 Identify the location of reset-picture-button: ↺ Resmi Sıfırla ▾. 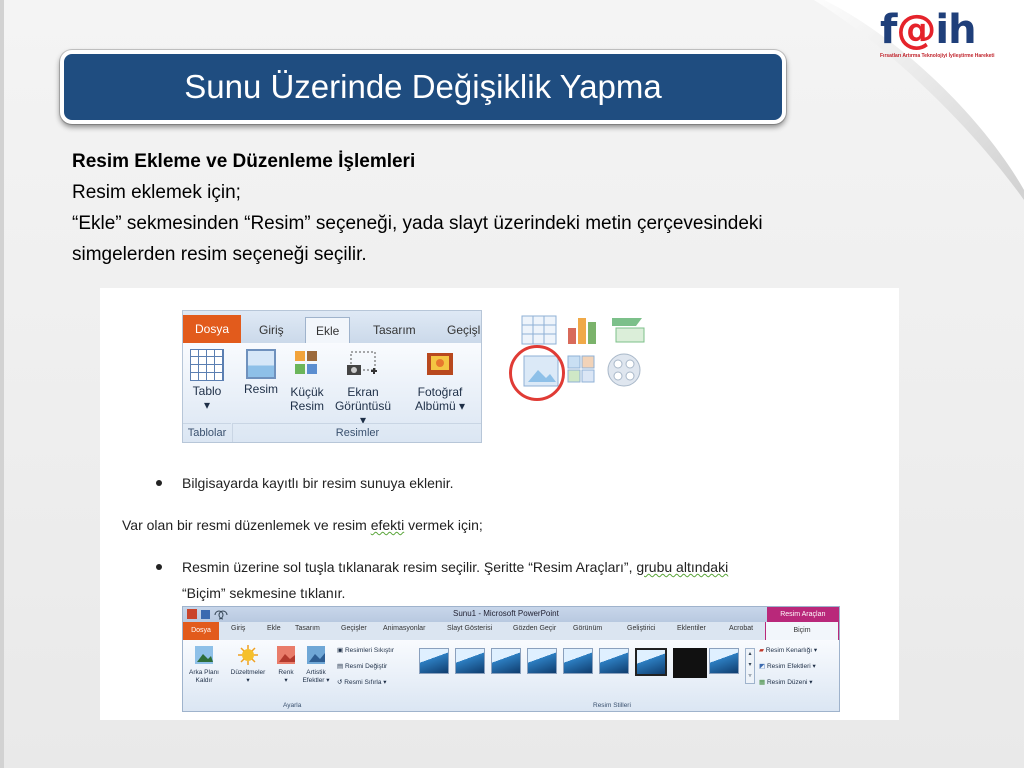
(362, 682).